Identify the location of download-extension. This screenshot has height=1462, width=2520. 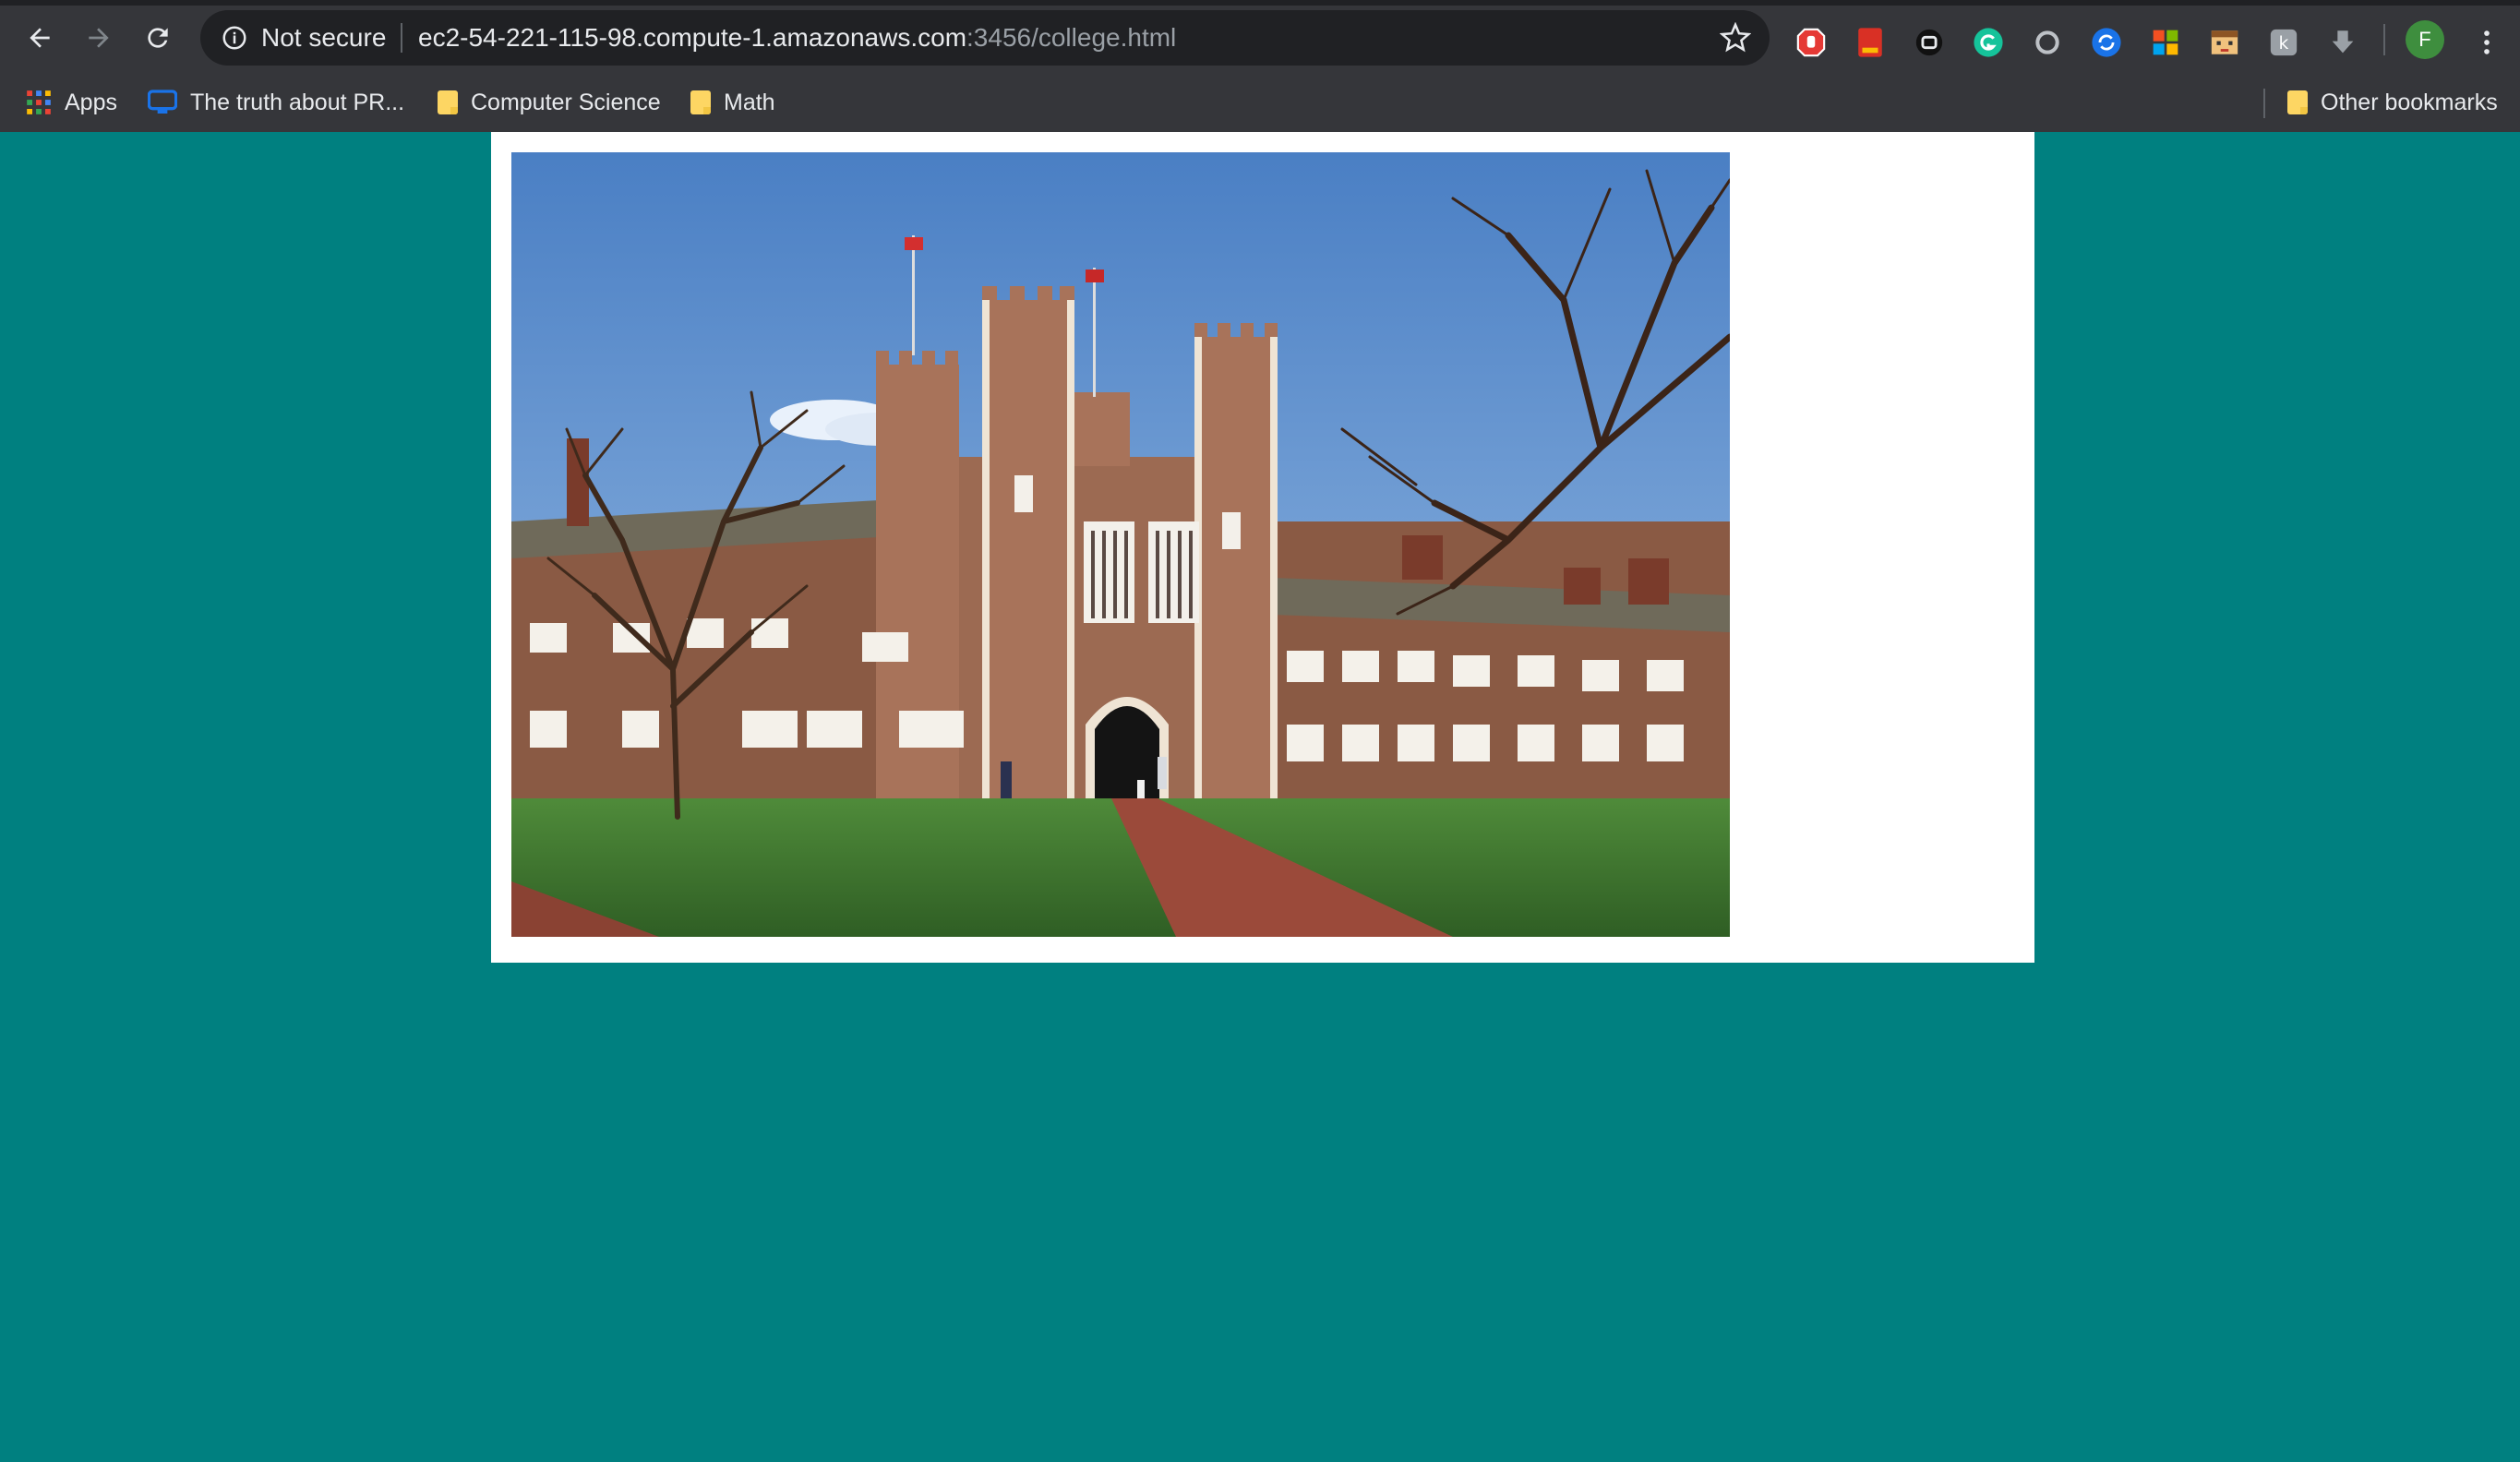
(2342, 43).